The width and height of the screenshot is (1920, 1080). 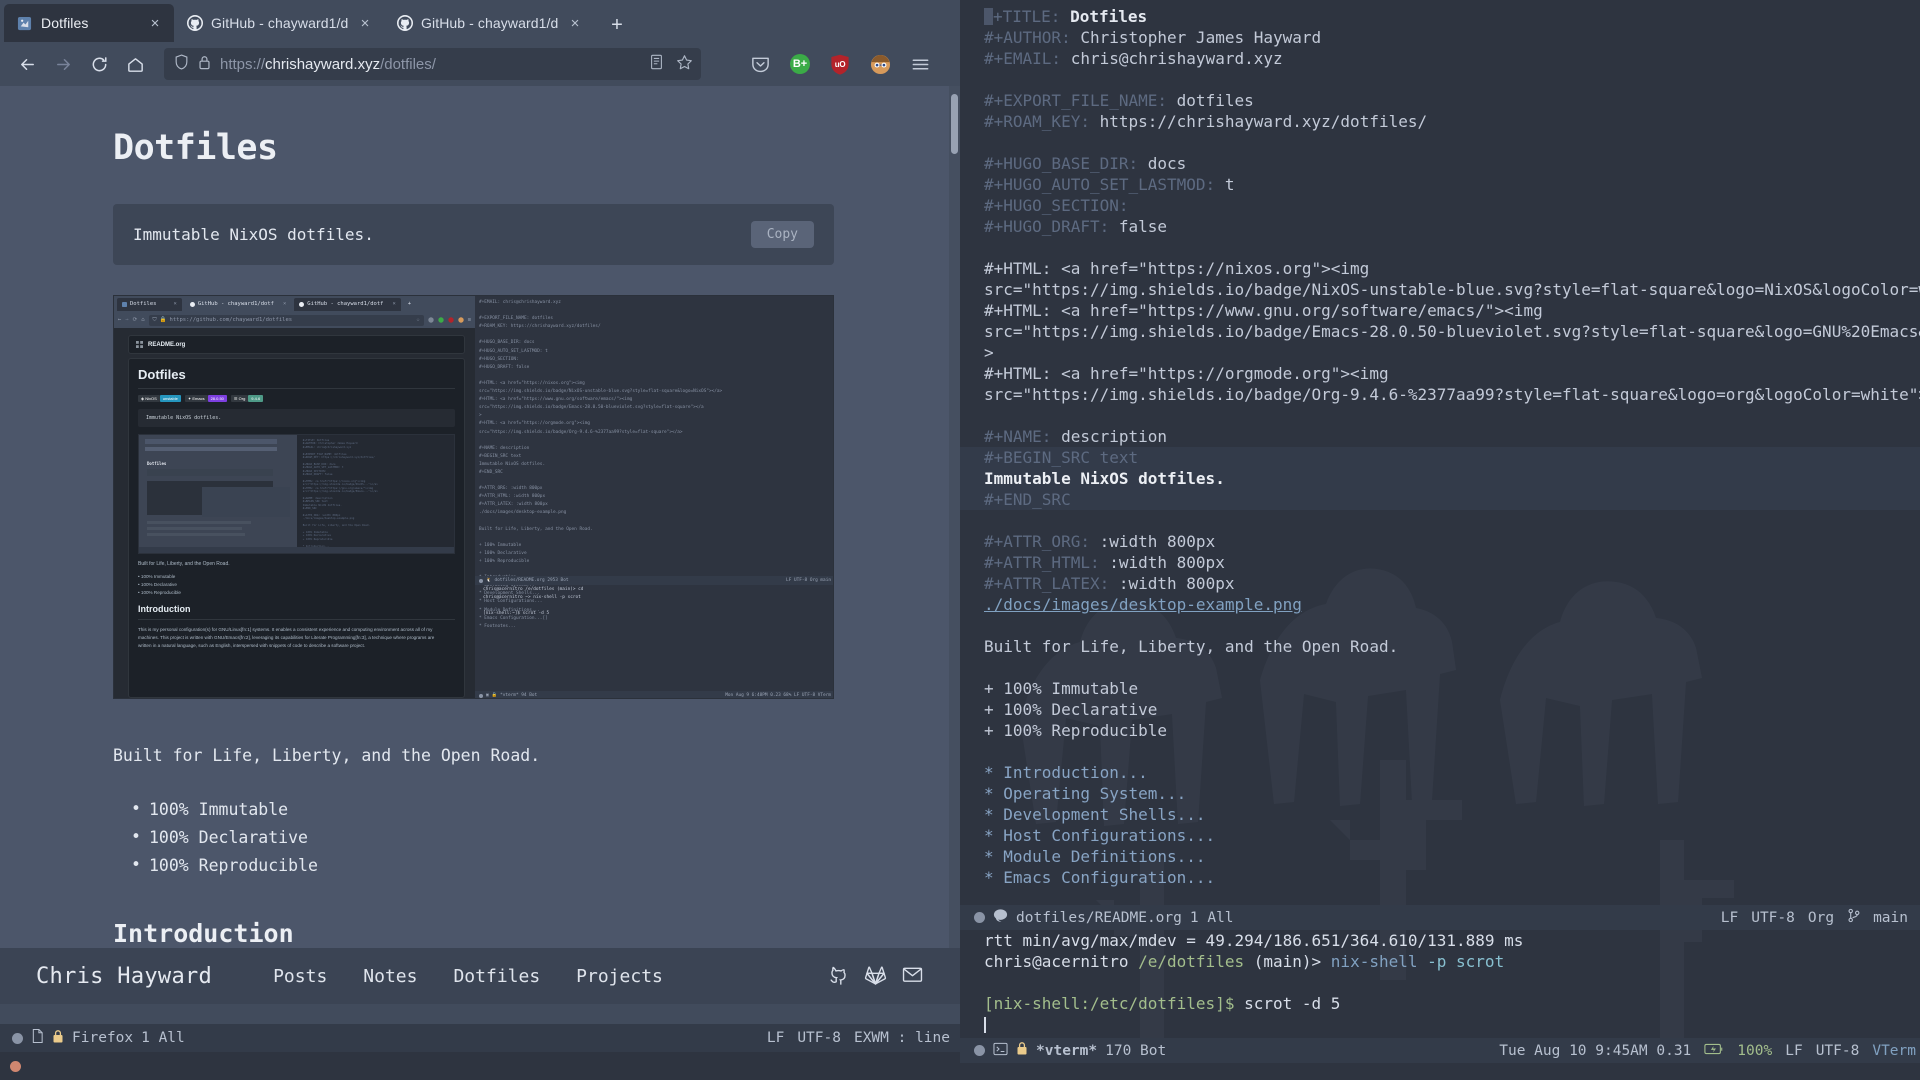 What do you see at coordinates (1821, 917) in the screenshot?
I see `org-modeline-major-mode: Org` at bounding box center [1821, 917].